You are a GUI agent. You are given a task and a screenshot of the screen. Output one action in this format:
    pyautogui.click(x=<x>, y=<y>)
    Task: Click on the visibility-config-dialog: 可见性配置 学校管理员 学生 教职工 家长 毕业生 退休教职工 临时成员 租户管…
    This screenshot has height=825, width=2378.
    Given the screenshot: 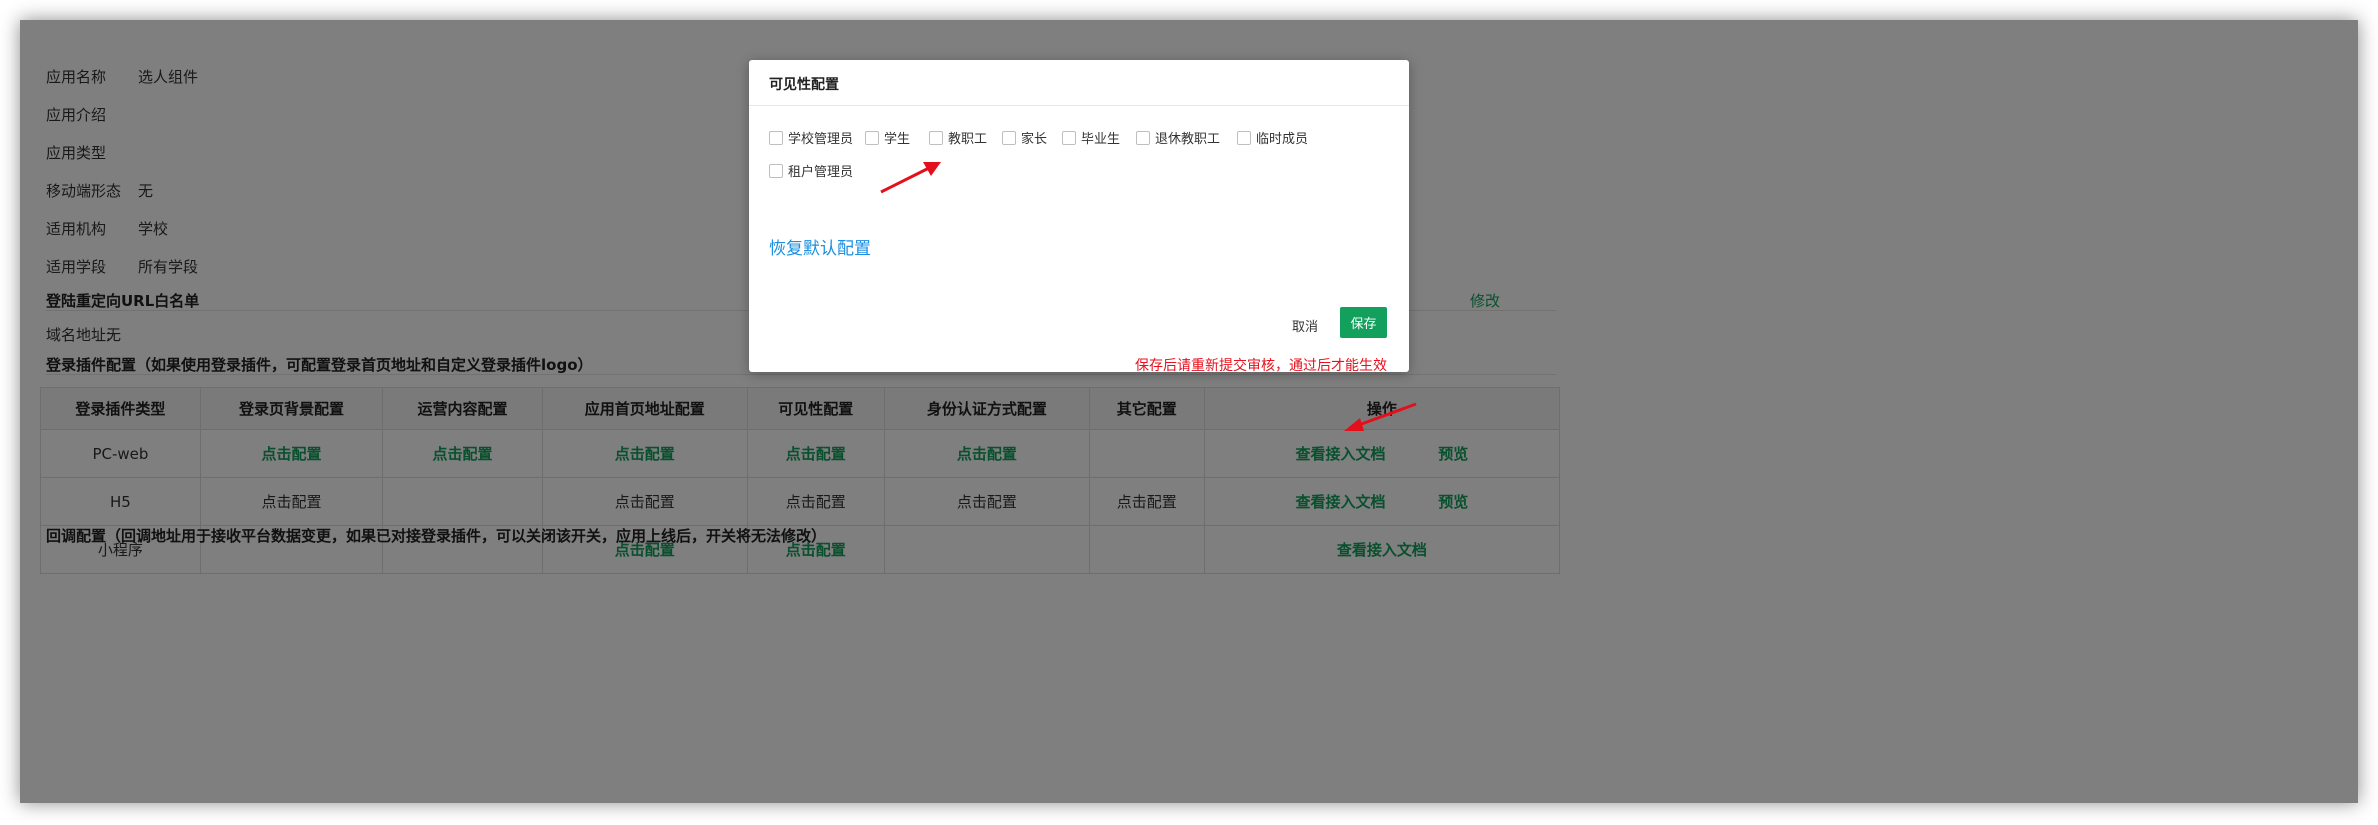 What is the action you would take?
    pyautogui.click(x=1079, y=217)
    